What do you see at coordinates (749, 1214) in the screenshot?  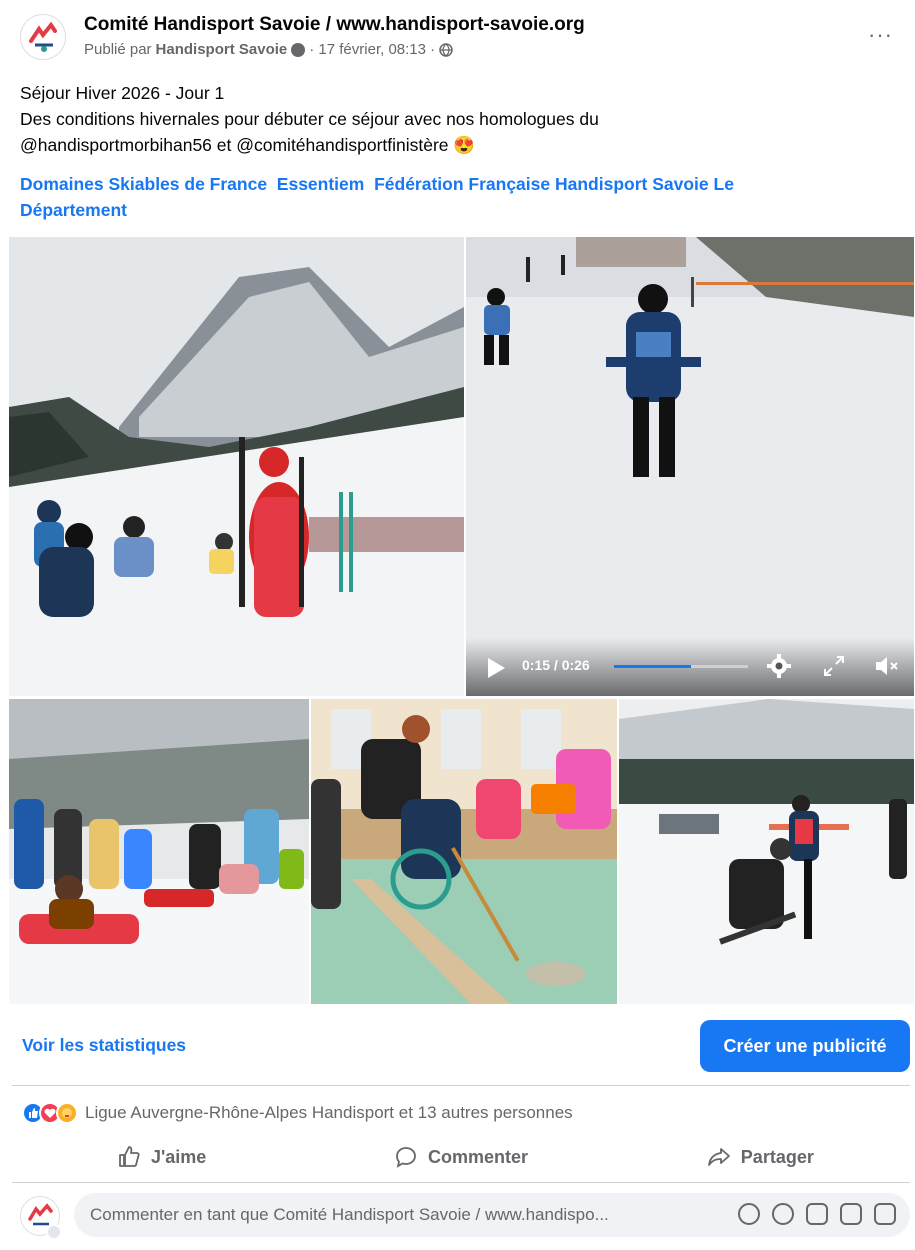 I see `avatar-sticker-icon` at bounding box center [749, 1214].